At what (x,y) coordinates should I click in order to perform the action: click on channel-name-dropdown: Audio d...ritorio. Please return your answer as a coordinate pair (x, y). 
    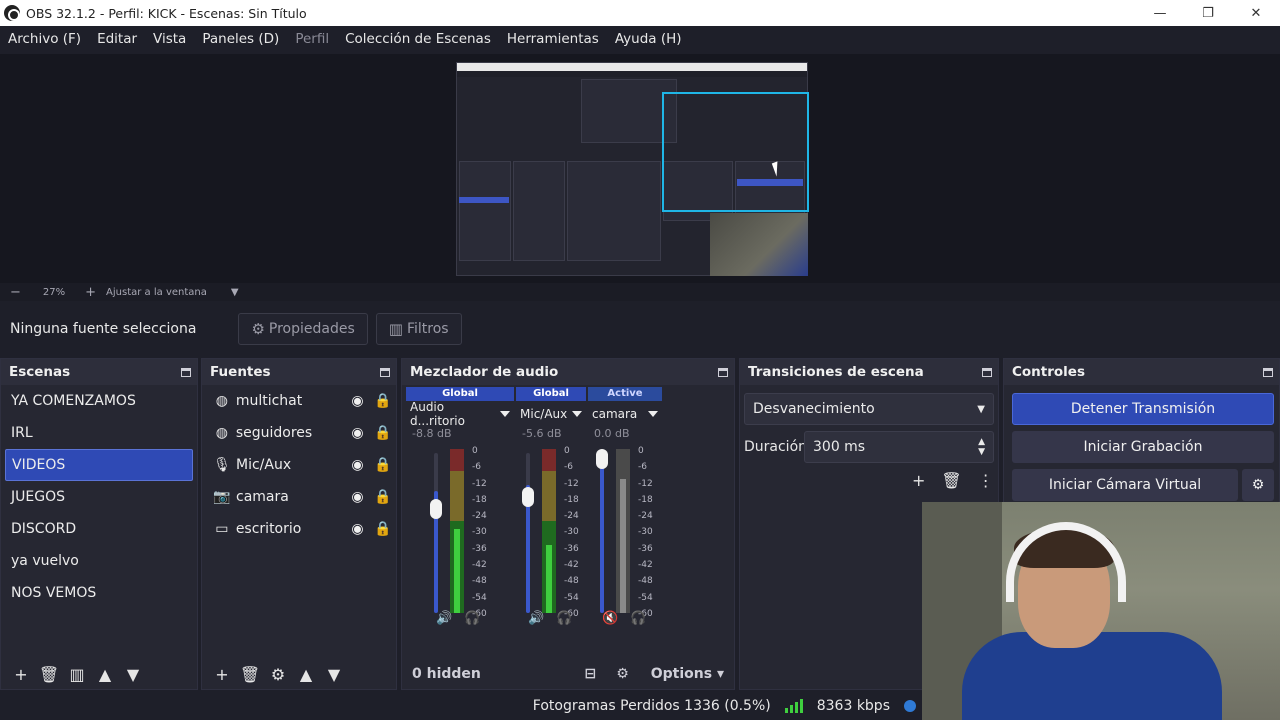
    Looking at the image, I should click on (460, 414).